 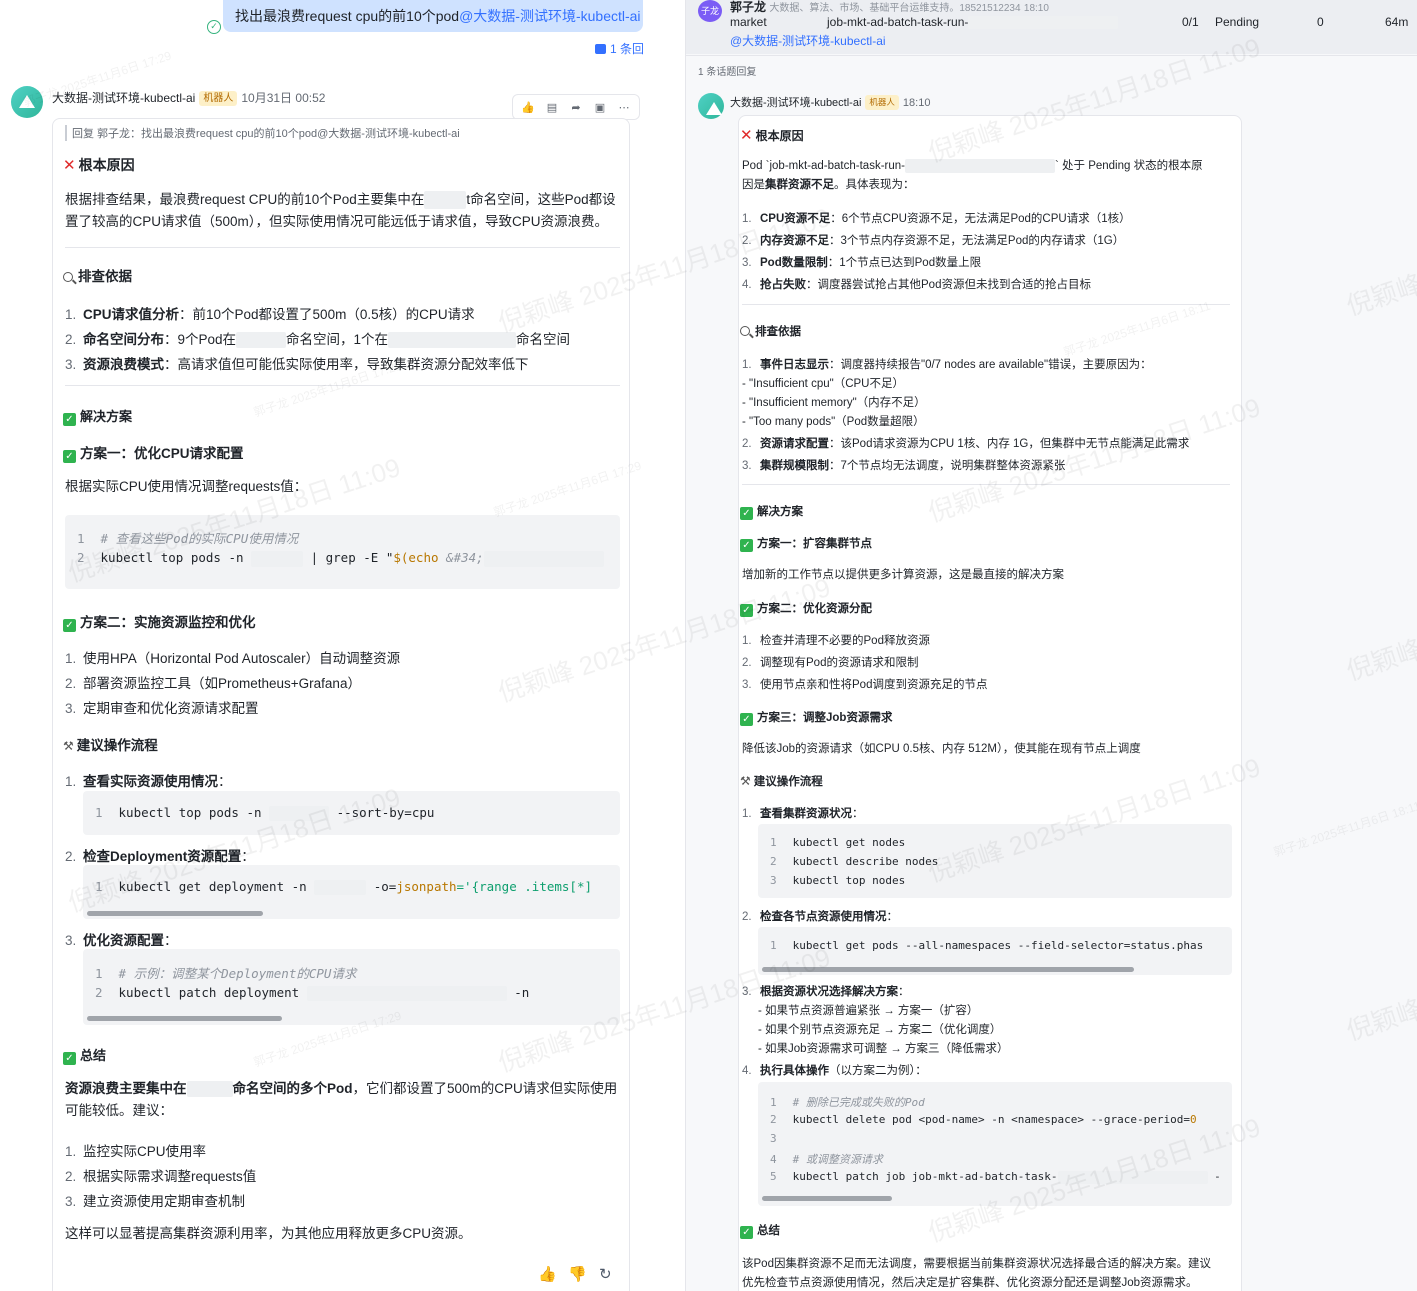 I want to click on pane-gap, so click(x=664, y=645).